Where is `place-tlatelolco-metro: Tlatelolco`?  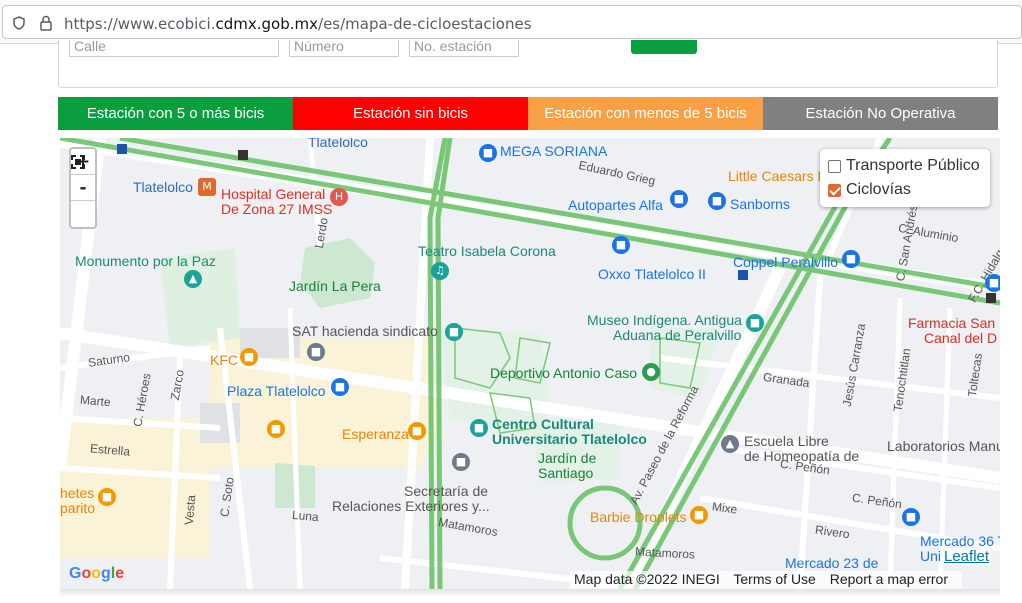
place-tlatelolco-metro: Tlatelolco is located at coordinates (163, 187).